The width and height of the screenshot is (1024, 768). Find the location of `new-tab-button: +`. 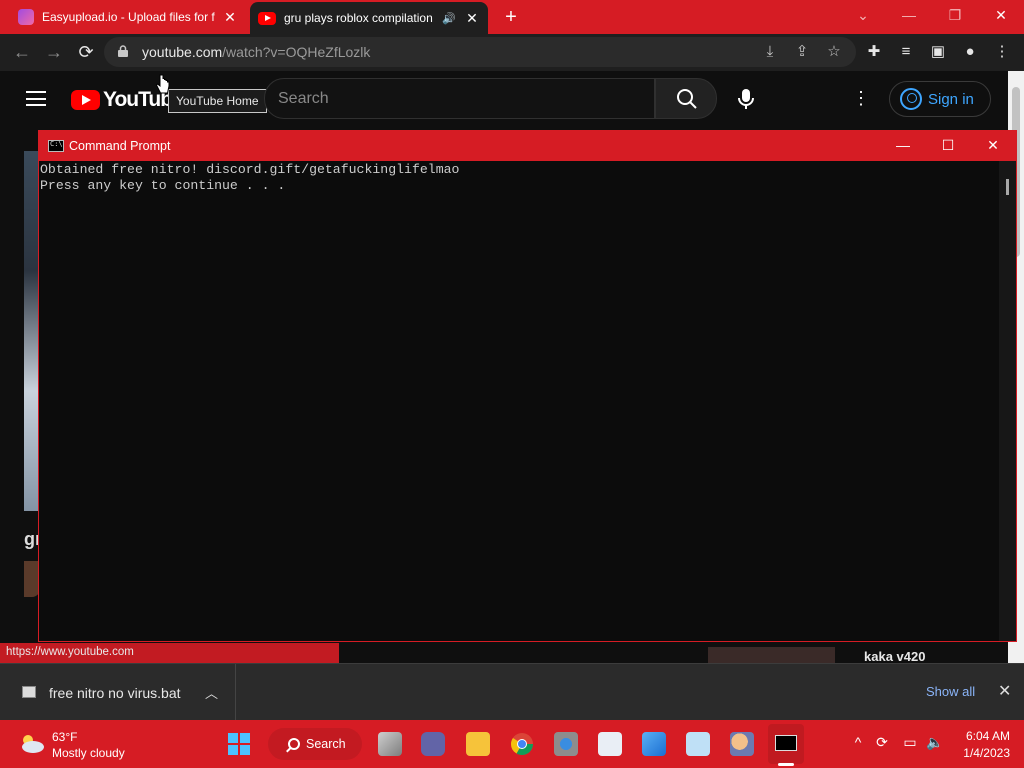

new-tab-button: + is located at coordinates (511, 17).